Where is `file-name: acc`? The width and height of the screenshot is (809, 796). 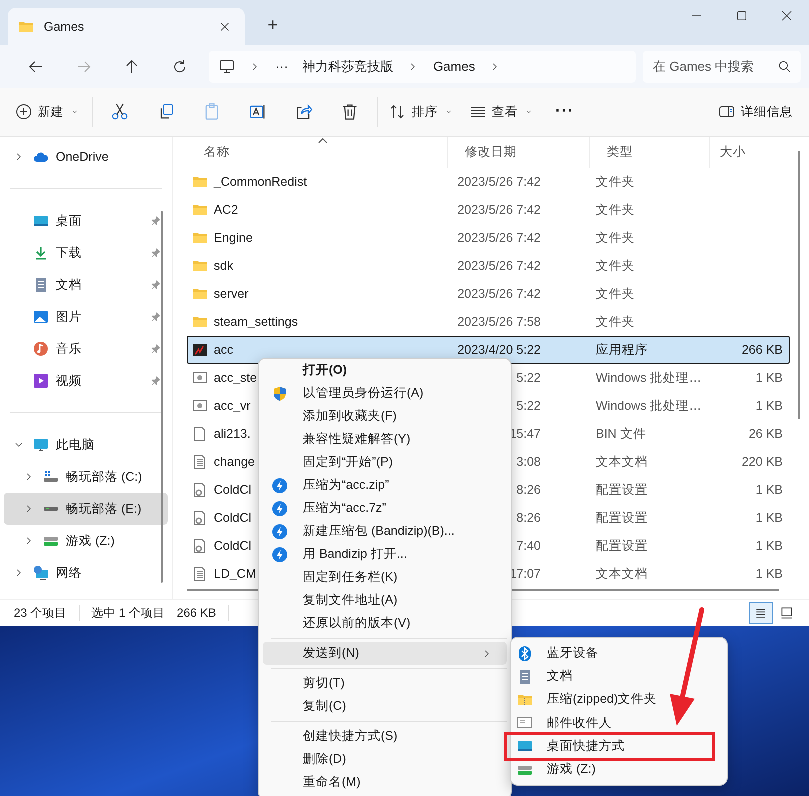
file-name: acc is located at coordinates (224, 350).